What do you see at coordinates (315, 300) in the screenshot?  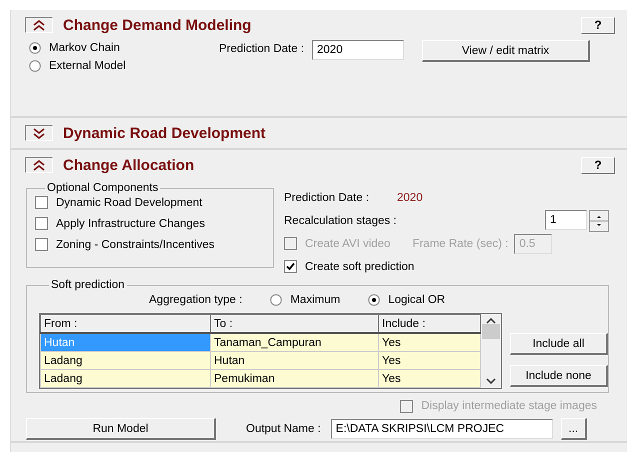 I see `radio-label: Maximum` at bounding box center [315, 300].